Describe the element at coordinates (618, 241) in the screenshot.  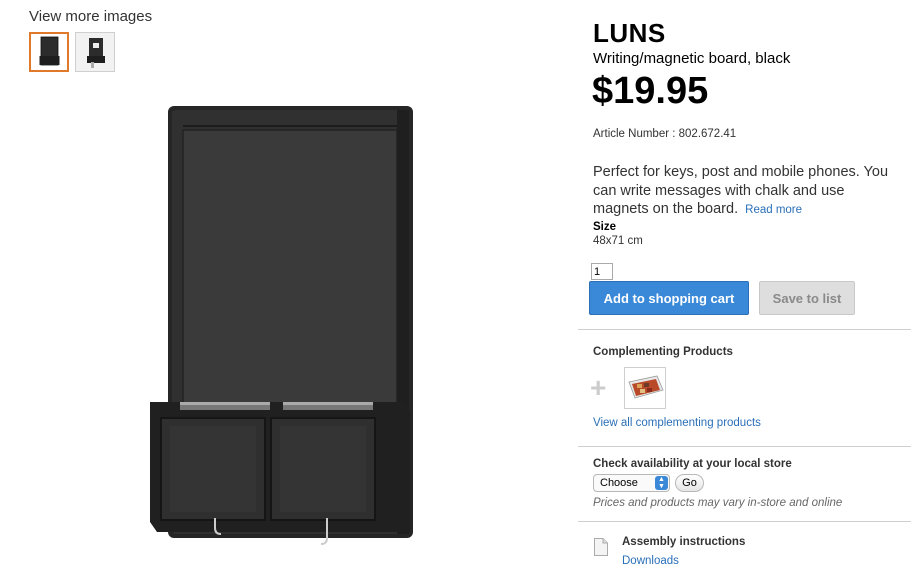
I see `size-value: 48x71 cm` at that location.